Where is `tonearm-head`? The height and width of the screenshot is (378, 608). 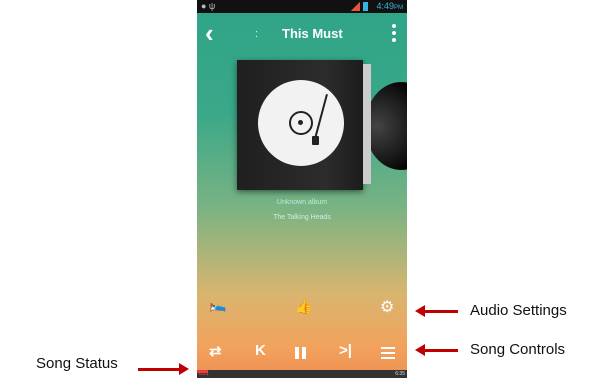 tonearm-head is located at coordinates (315, 140).